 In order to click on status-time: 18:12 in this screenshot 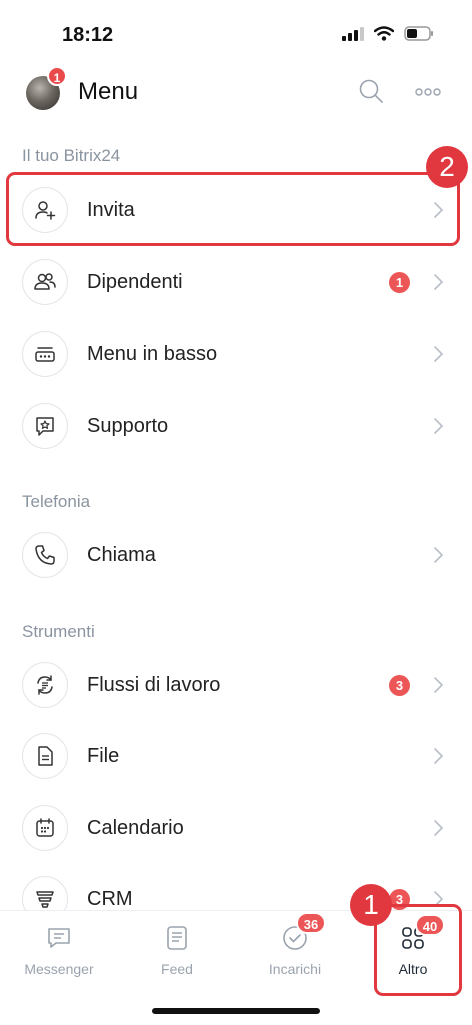, I will do `click(88, 35)`.